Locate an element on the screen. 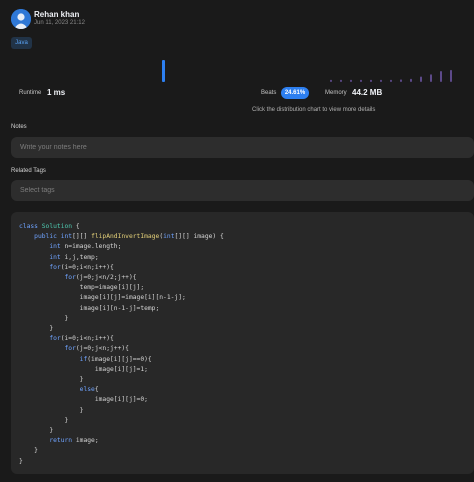 The width and height of the screenshot is (474, 482). code-line: image[i][j]=1; is located at coordinates (83, 369).